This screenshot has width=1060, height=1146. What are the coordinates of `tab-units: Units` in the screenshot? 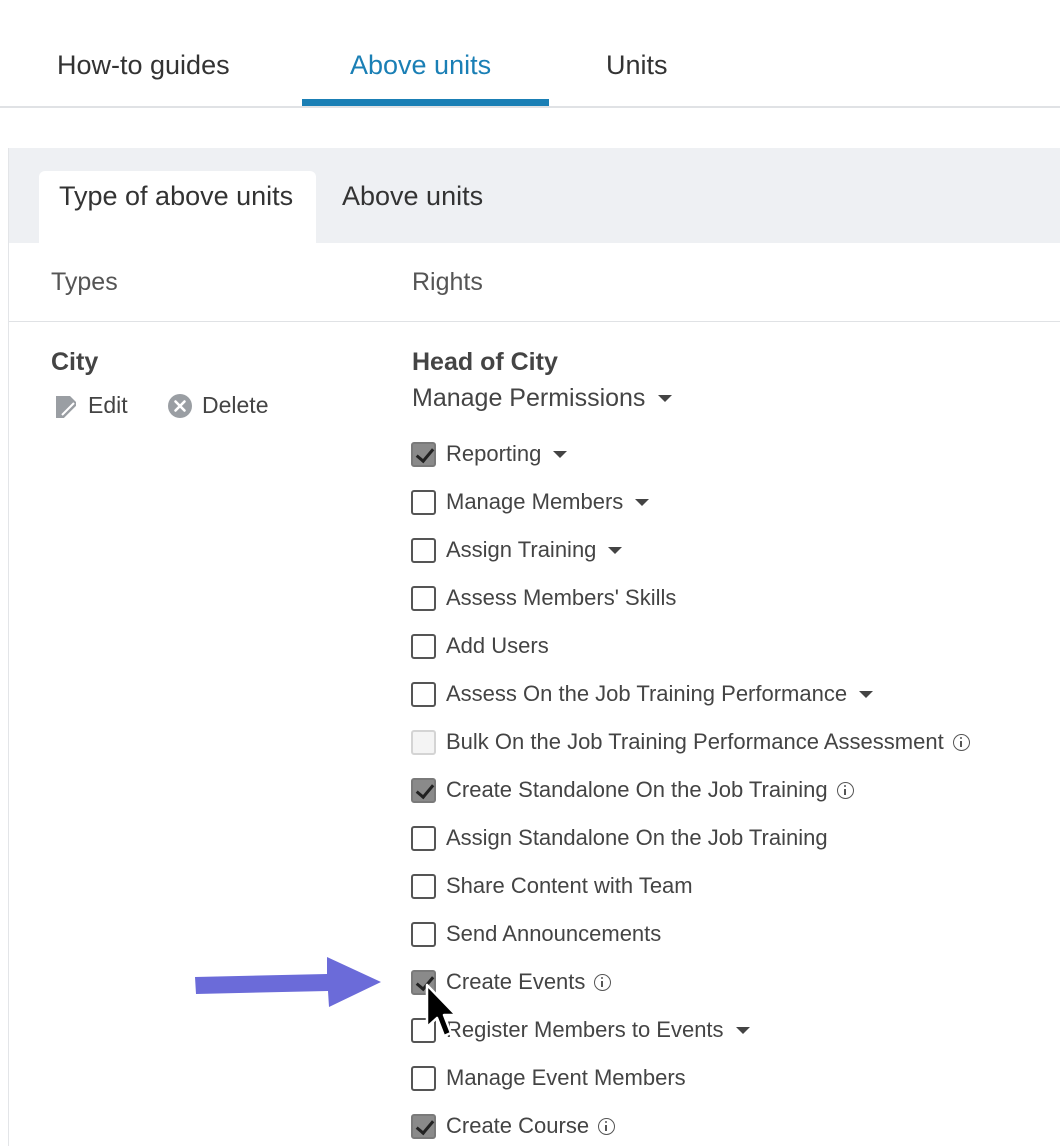 It's located at (637, 65).